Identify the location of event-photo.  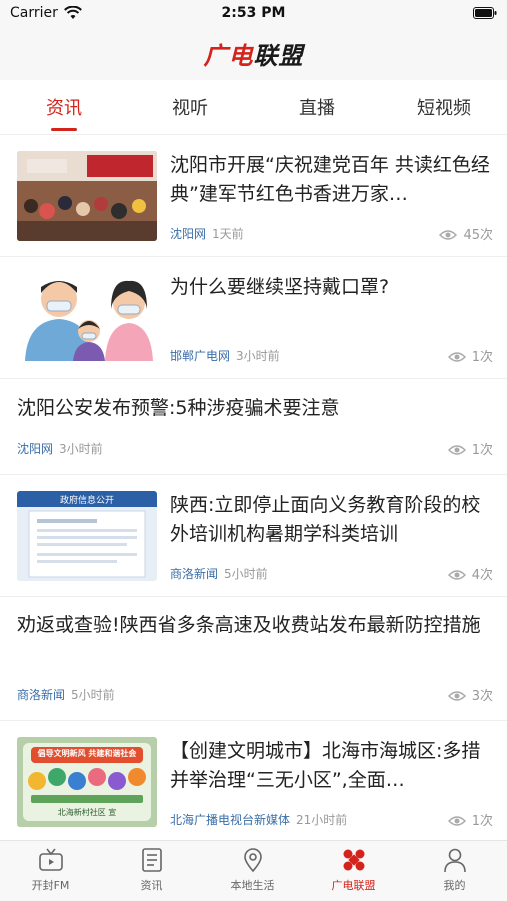
(87, 196).